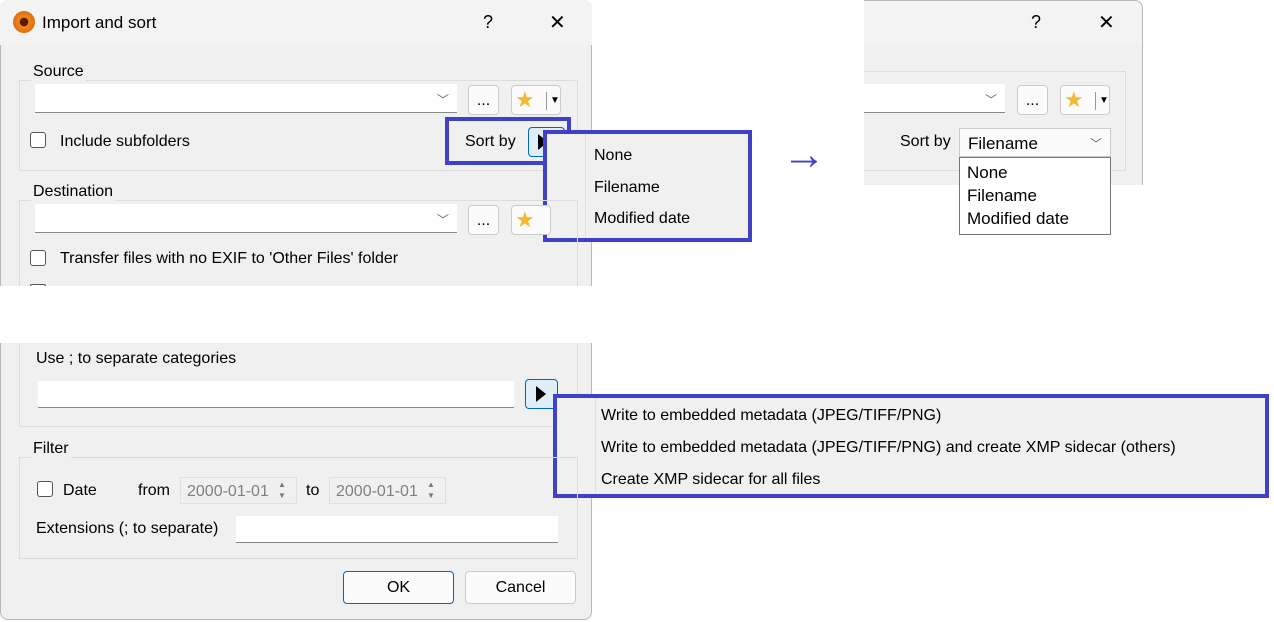 The width and height of the screenshot is (1274, 622). What do you see at coordinates (246, 218) in the screenshot?
I see `destination-path-combo: ﹀` at bounding box center [246, 218].